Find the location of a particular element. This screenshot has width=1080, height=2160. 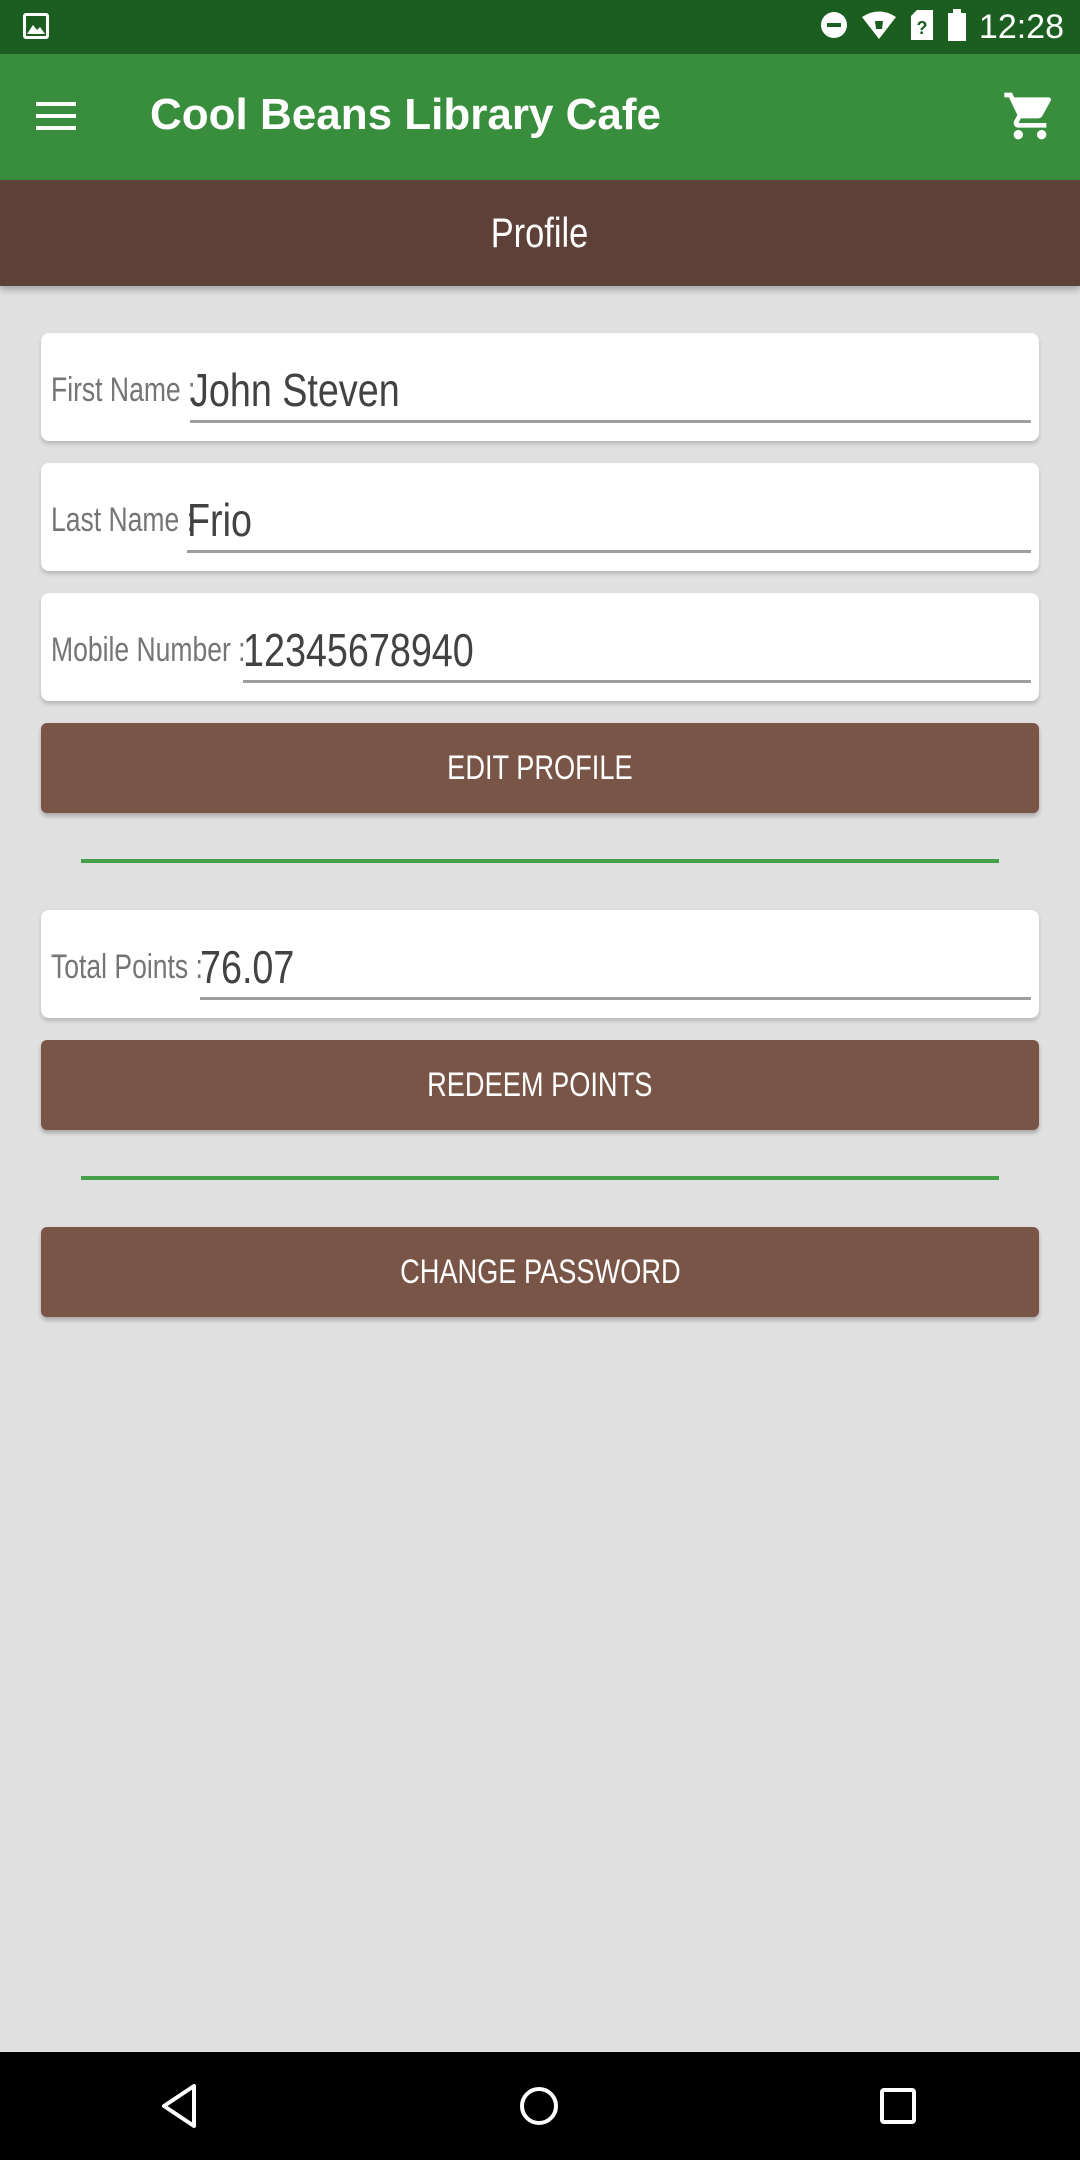

edit-profile-label: EDIT PROFILE is located at coordinates (540, 767).